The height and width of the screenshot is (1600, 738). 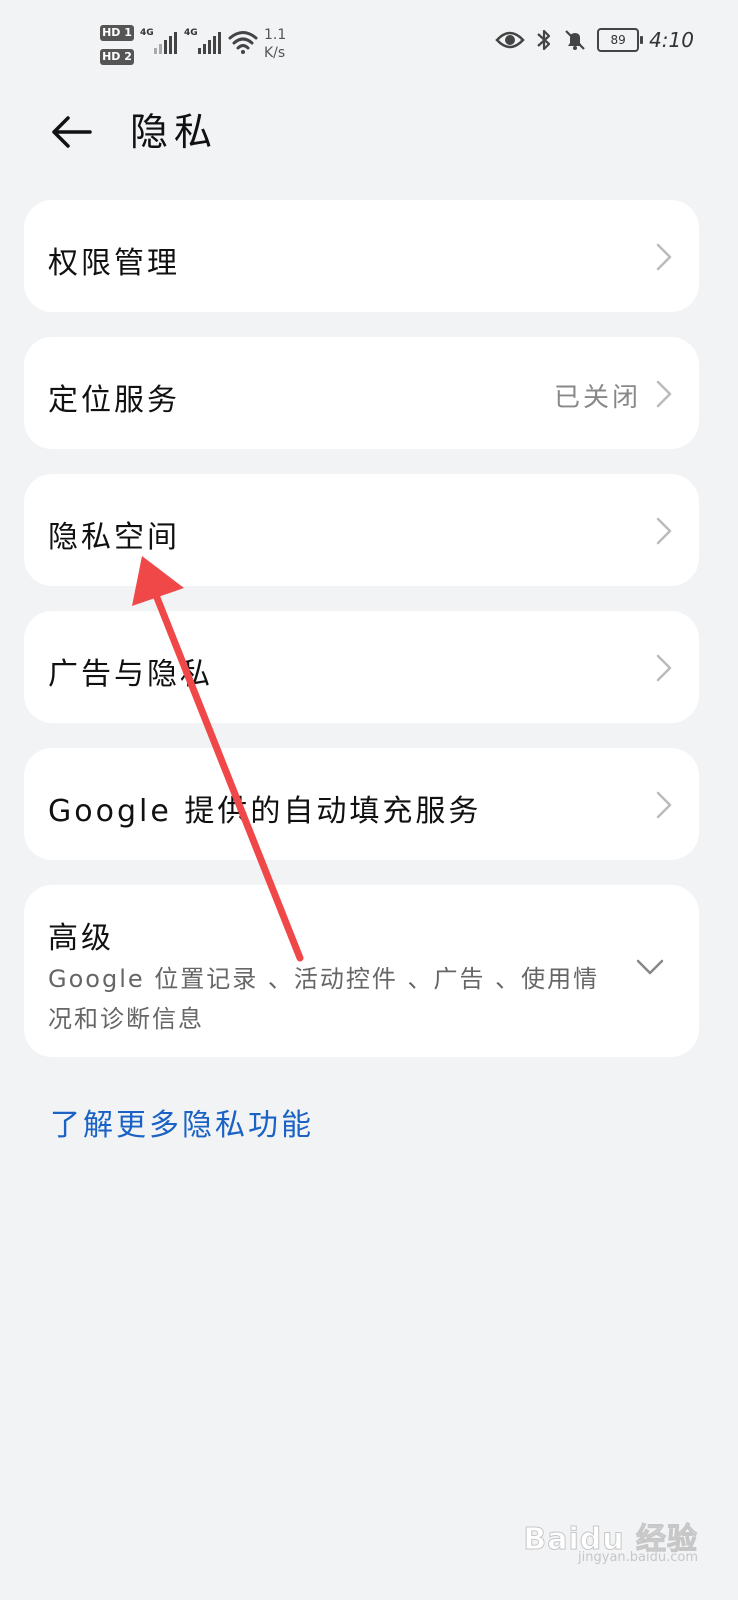 What do you see at coordinates (218, 759) in the screenshot?
I see `annotation-arrow` at bounding box center [218, 759].